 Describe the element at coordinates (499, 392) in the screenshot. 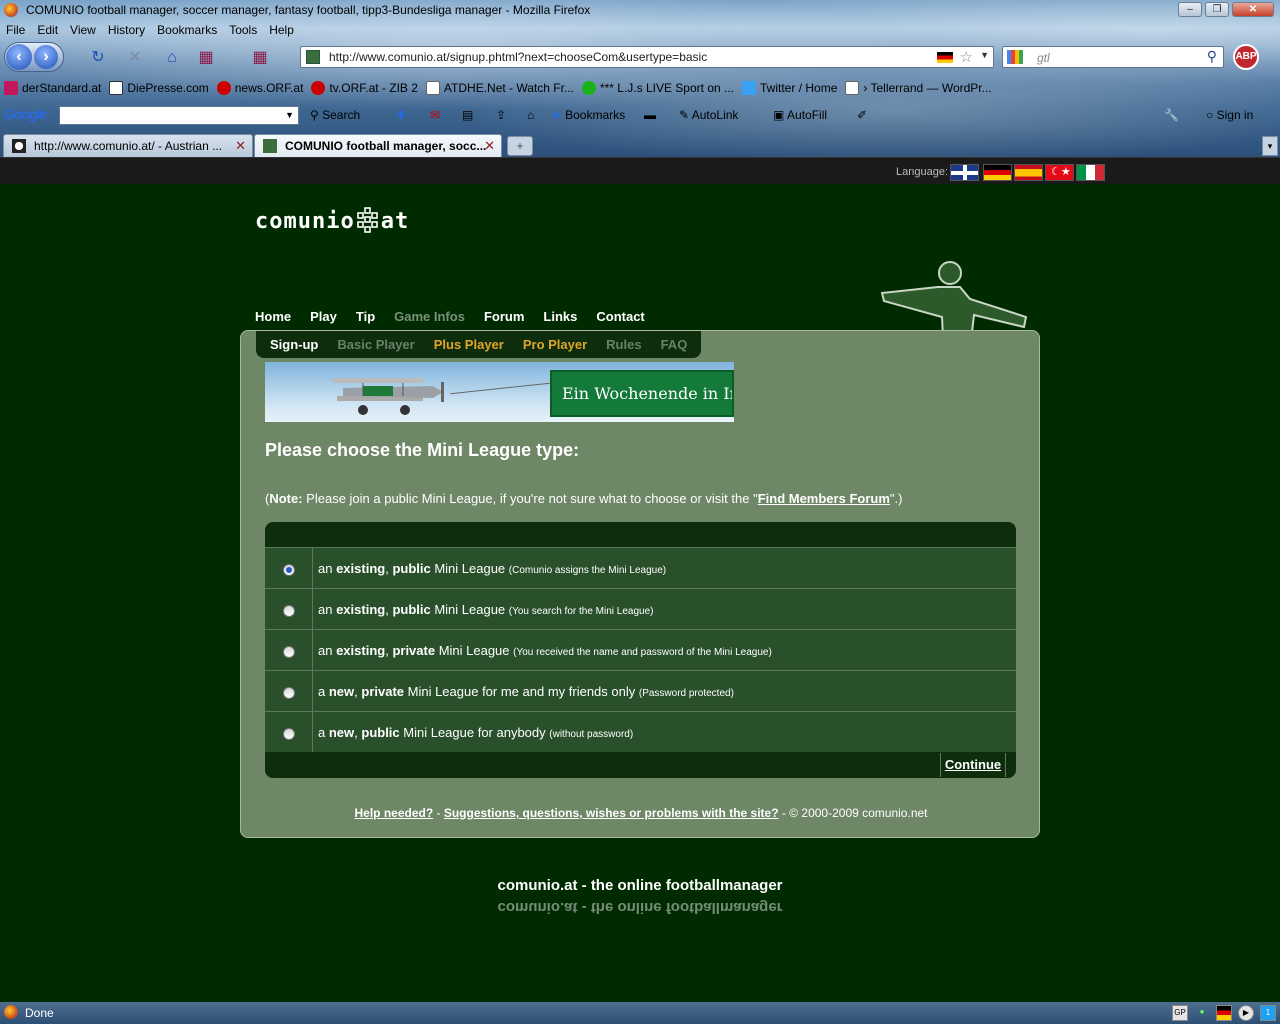

I see `ad-banner: Ein Wochenende in Irl` at that location.